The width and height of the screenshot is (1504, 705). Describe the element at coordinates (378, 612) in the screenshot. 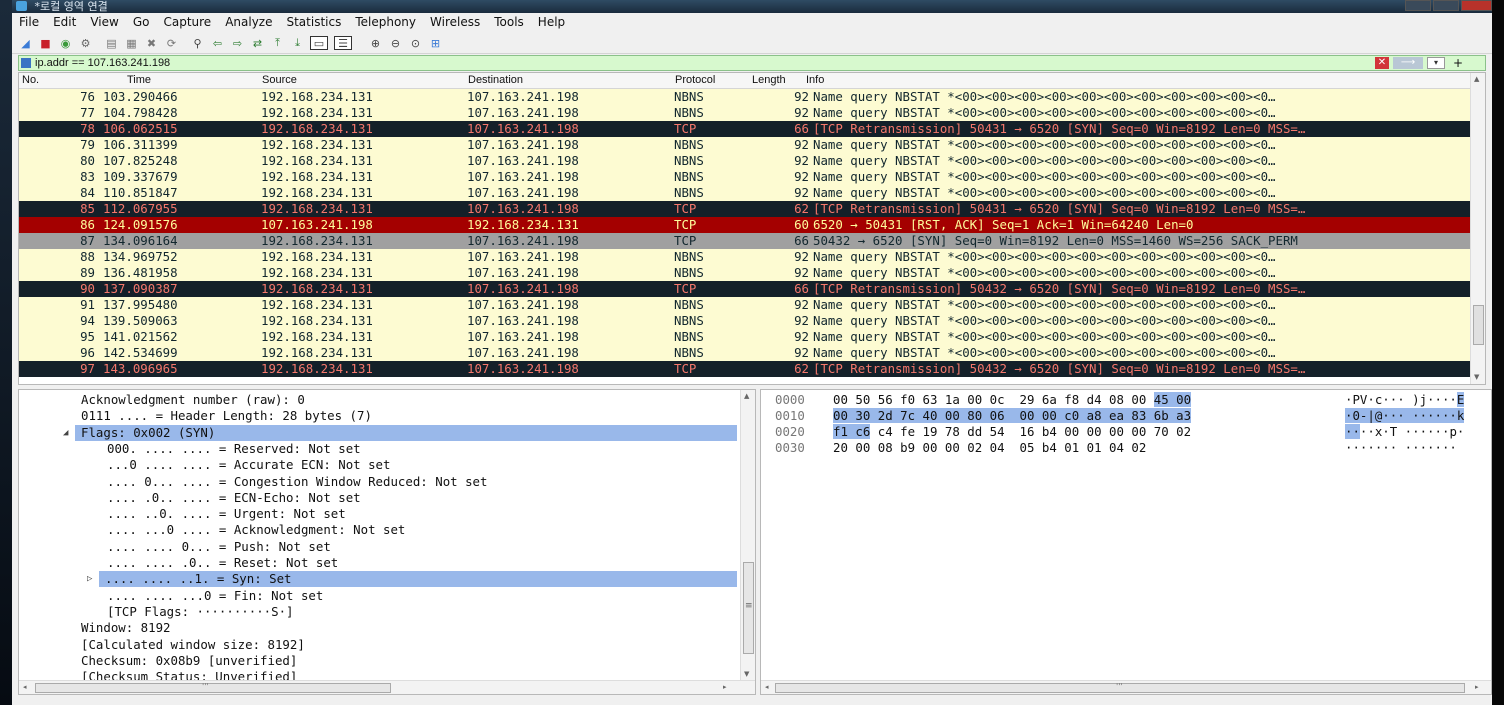

I see `detail-line: [TCP Flags: ··········S·]` at that location.